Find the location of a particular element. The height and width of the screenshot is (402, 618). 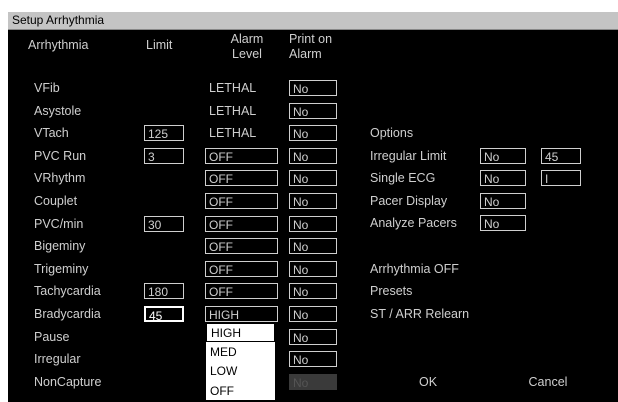

col-header-alarm-level: Alarm Level is located at coordinates (247, 47).